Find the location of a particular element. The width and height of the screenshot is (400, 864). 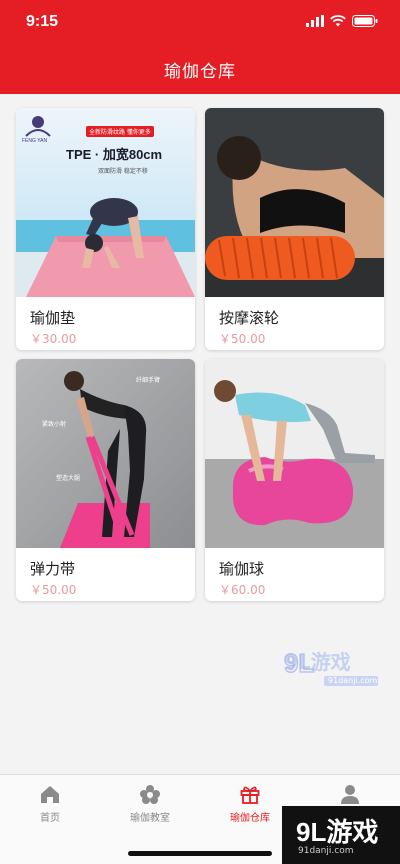

yoga-mat-ad-headline: TPE · 加宽80cm is located at coordinates (114, 154).